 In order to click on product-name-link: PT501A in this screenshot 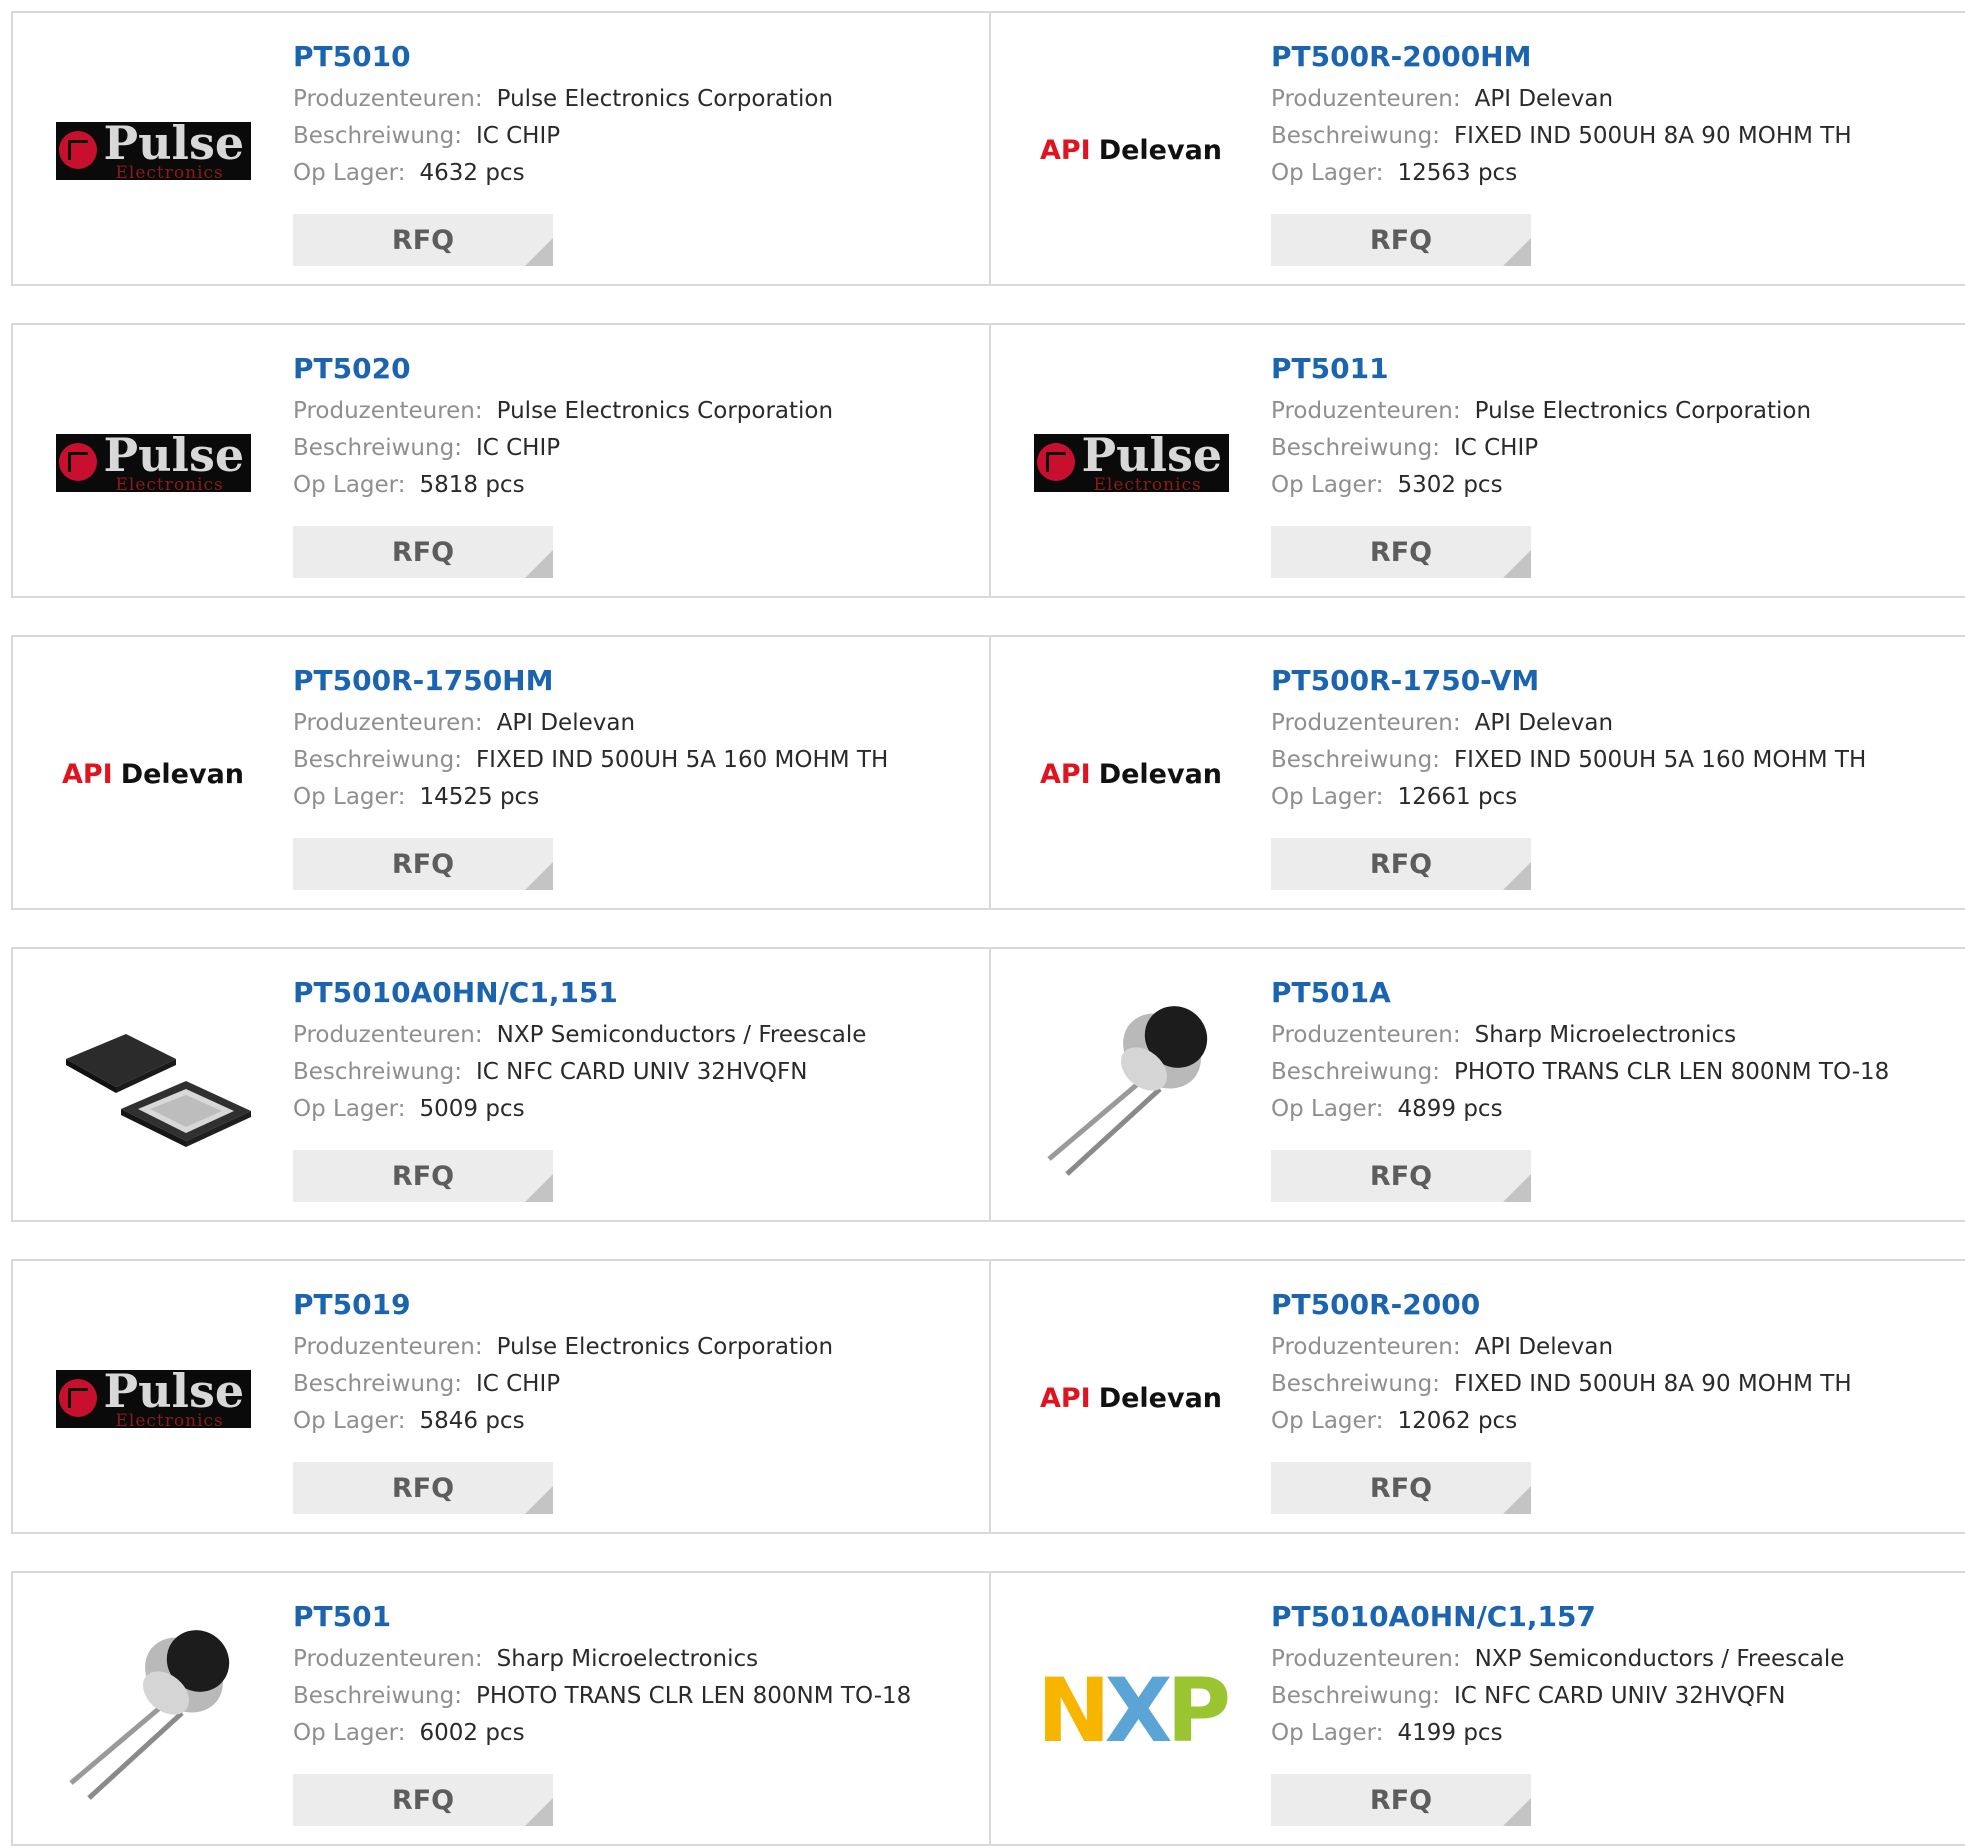, I will do `click(1614, 993)`.